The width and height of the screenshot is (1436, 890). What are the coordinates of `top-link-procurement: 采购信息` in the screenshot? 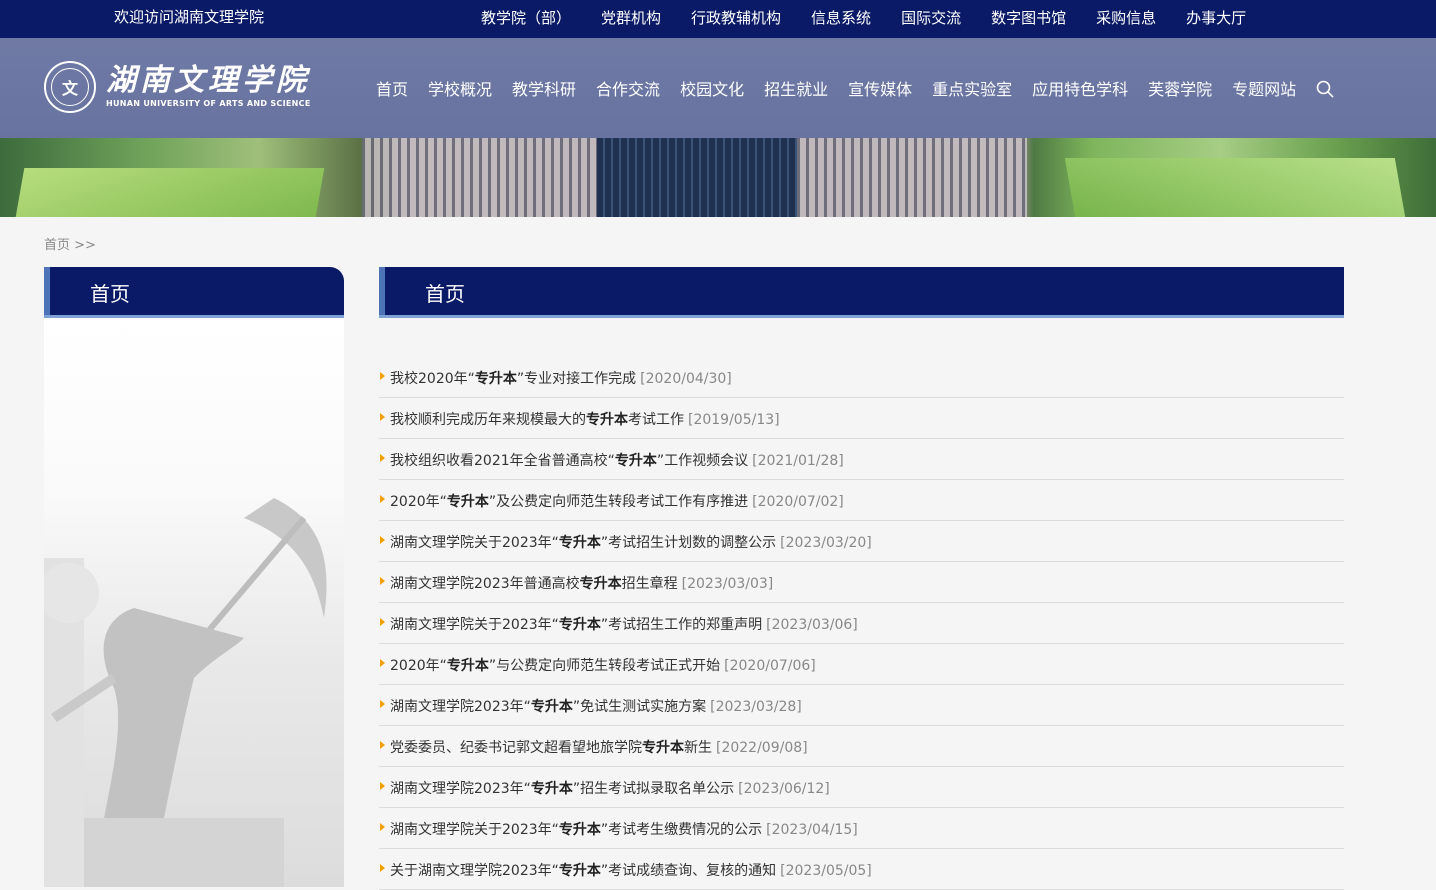 It's located at (1126, 19).